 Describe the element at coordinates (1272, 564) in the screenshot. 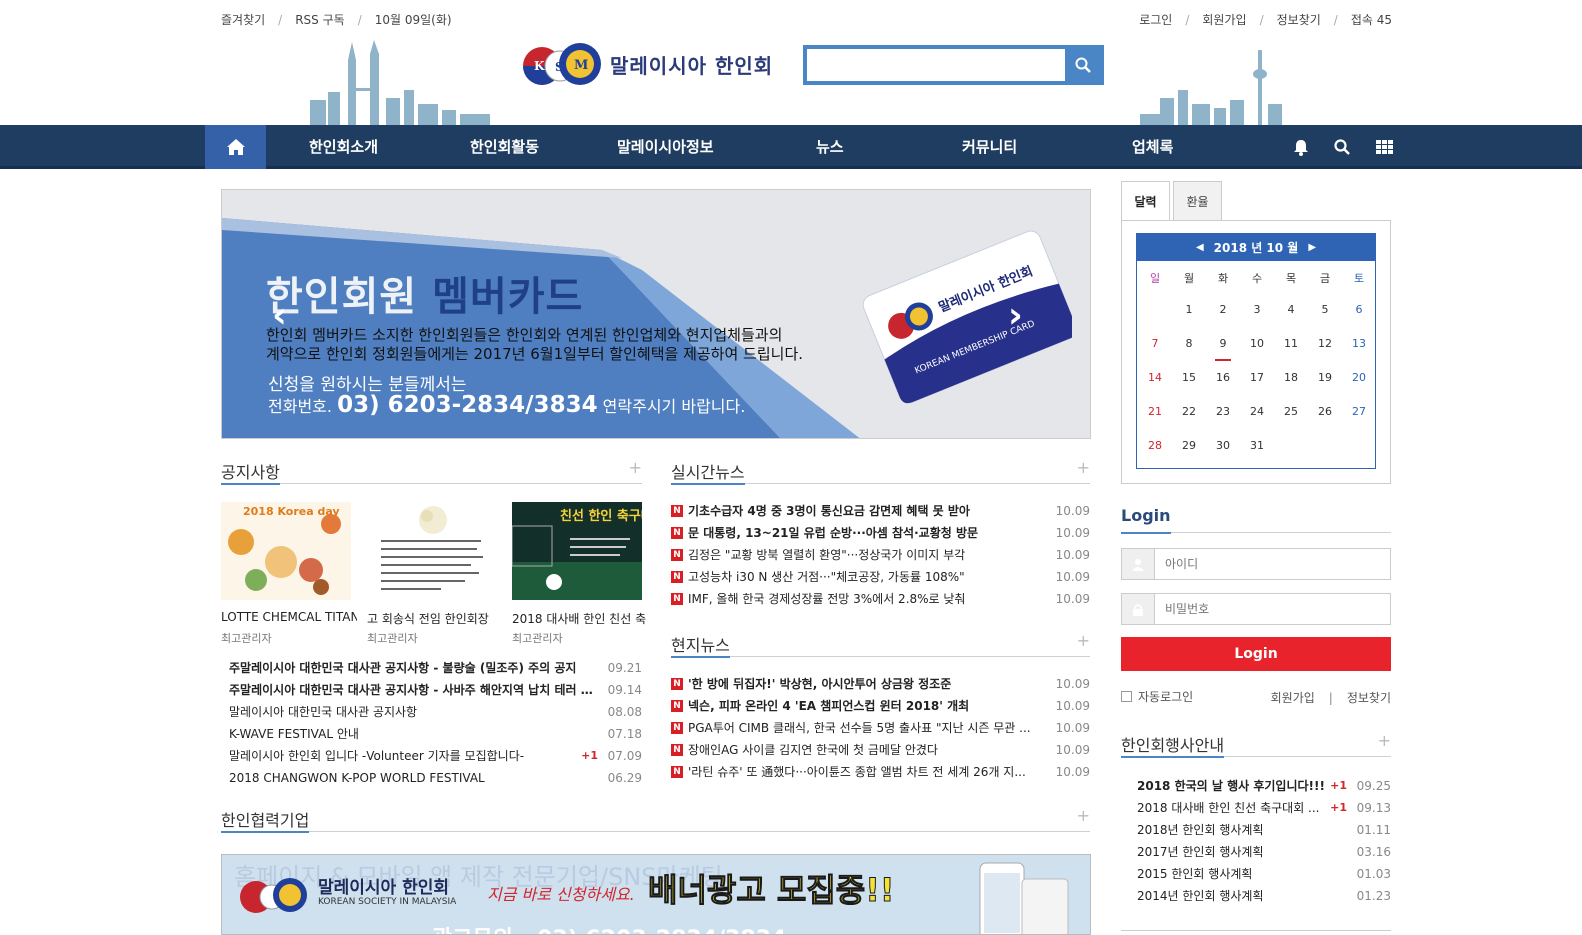

I see `user-id-input` at that location.